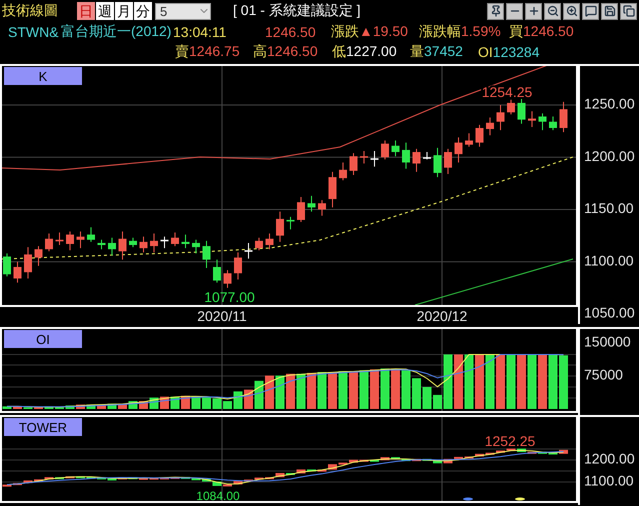  I want to click on axis-label: 1050.00, so click(609, 312).